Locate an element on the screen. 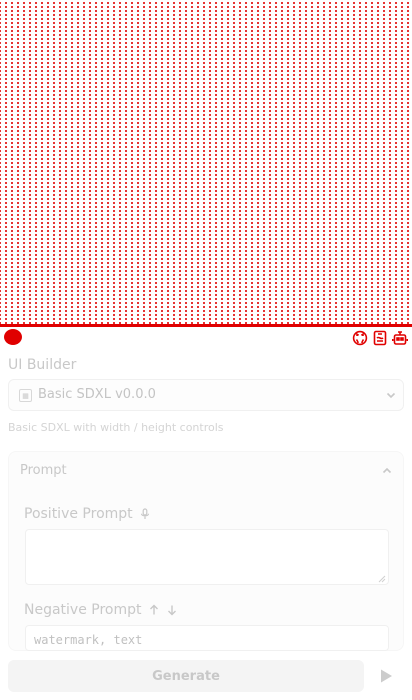  robot-icon is located at coordinates (400, 338).